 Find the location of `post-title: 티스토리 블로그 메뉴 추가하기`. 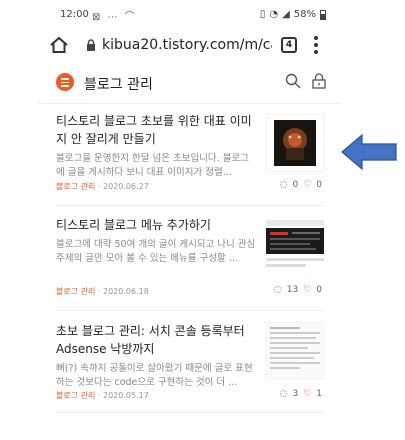

post-title: 티스토리 블로그 메뉴 추가하기 is located at coordinates (156, 225).